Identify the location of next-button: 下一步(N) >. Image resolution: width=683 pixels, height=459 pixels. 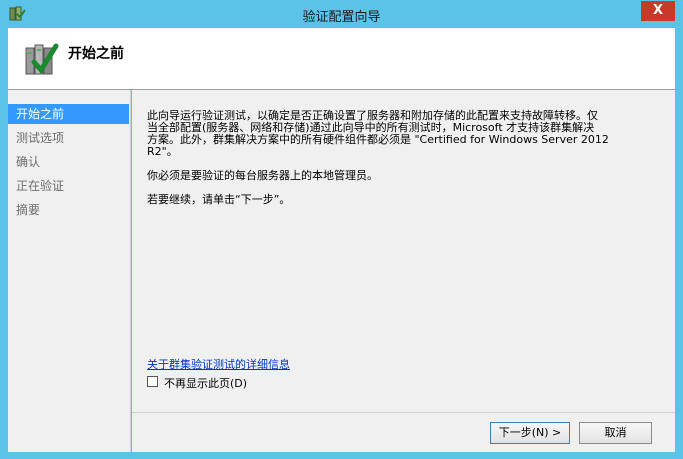
(530, 433).